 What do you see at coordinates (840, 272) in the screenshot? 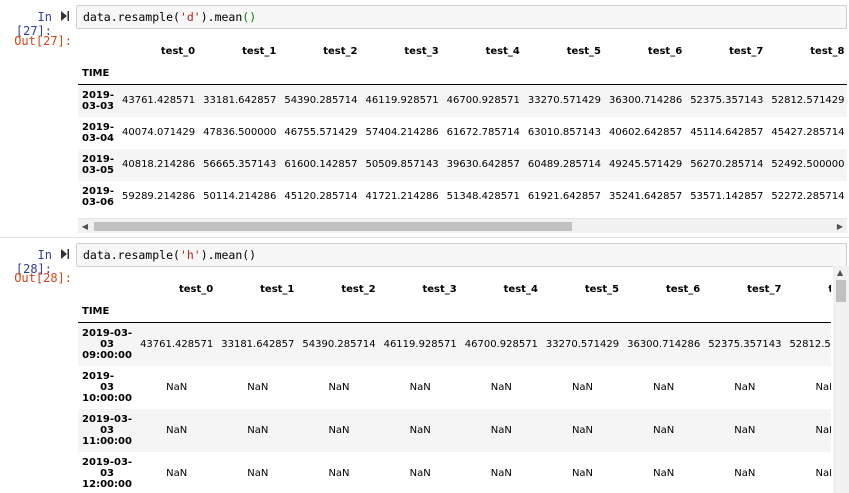
I see `scroll-up-icon: ▲` at bounding box center [840, 272].